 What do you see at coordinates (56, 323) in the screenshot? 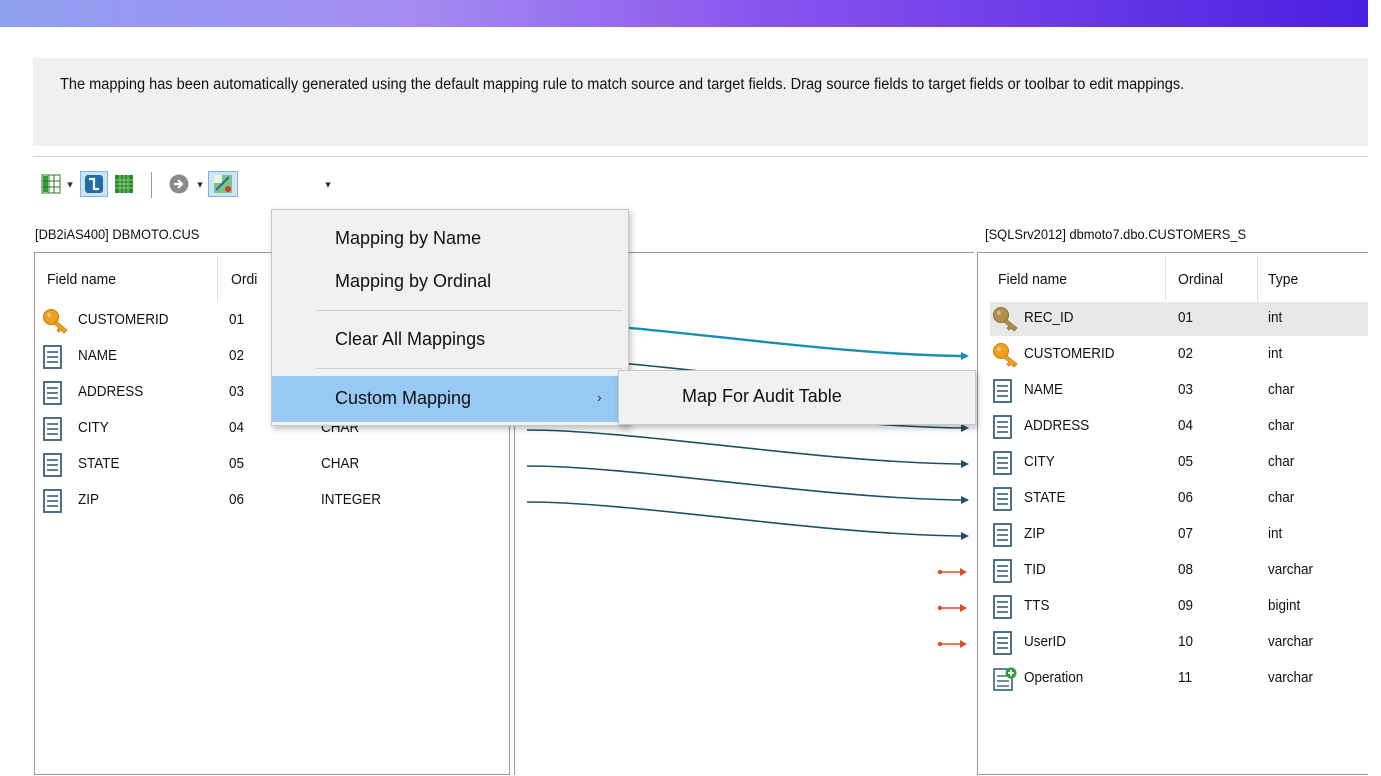
I see `key-icon` at bounding box center [56, 323].